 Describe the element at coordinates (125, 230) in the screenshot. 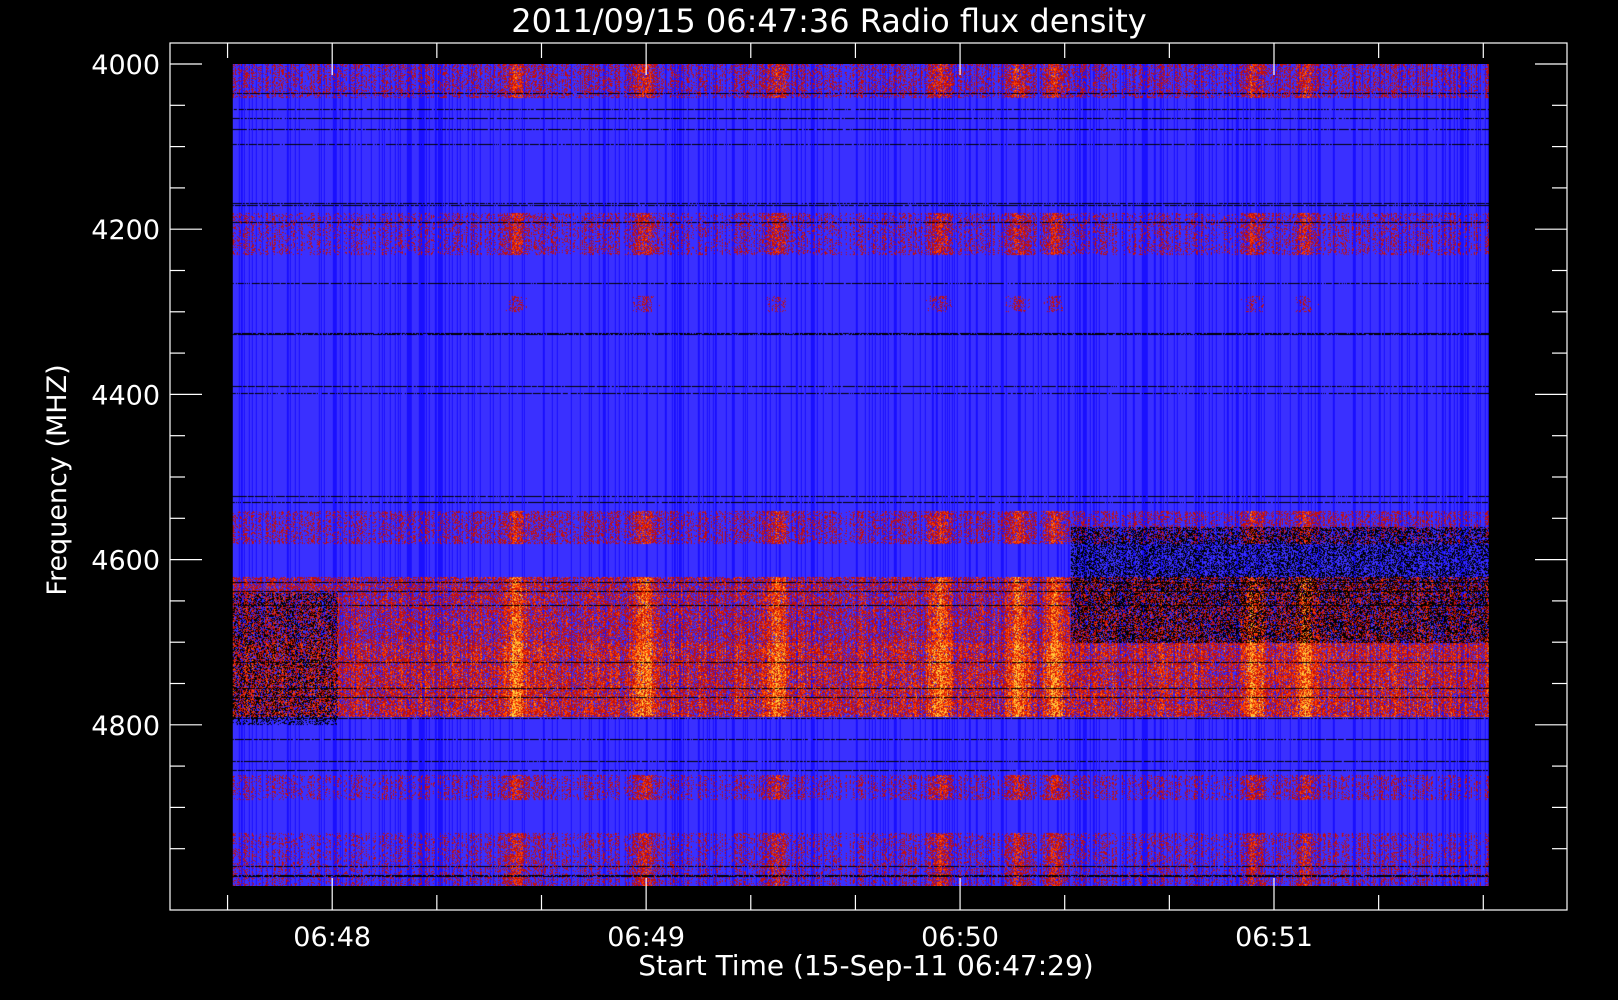

I see `y-tick-label: 4200` at that location.